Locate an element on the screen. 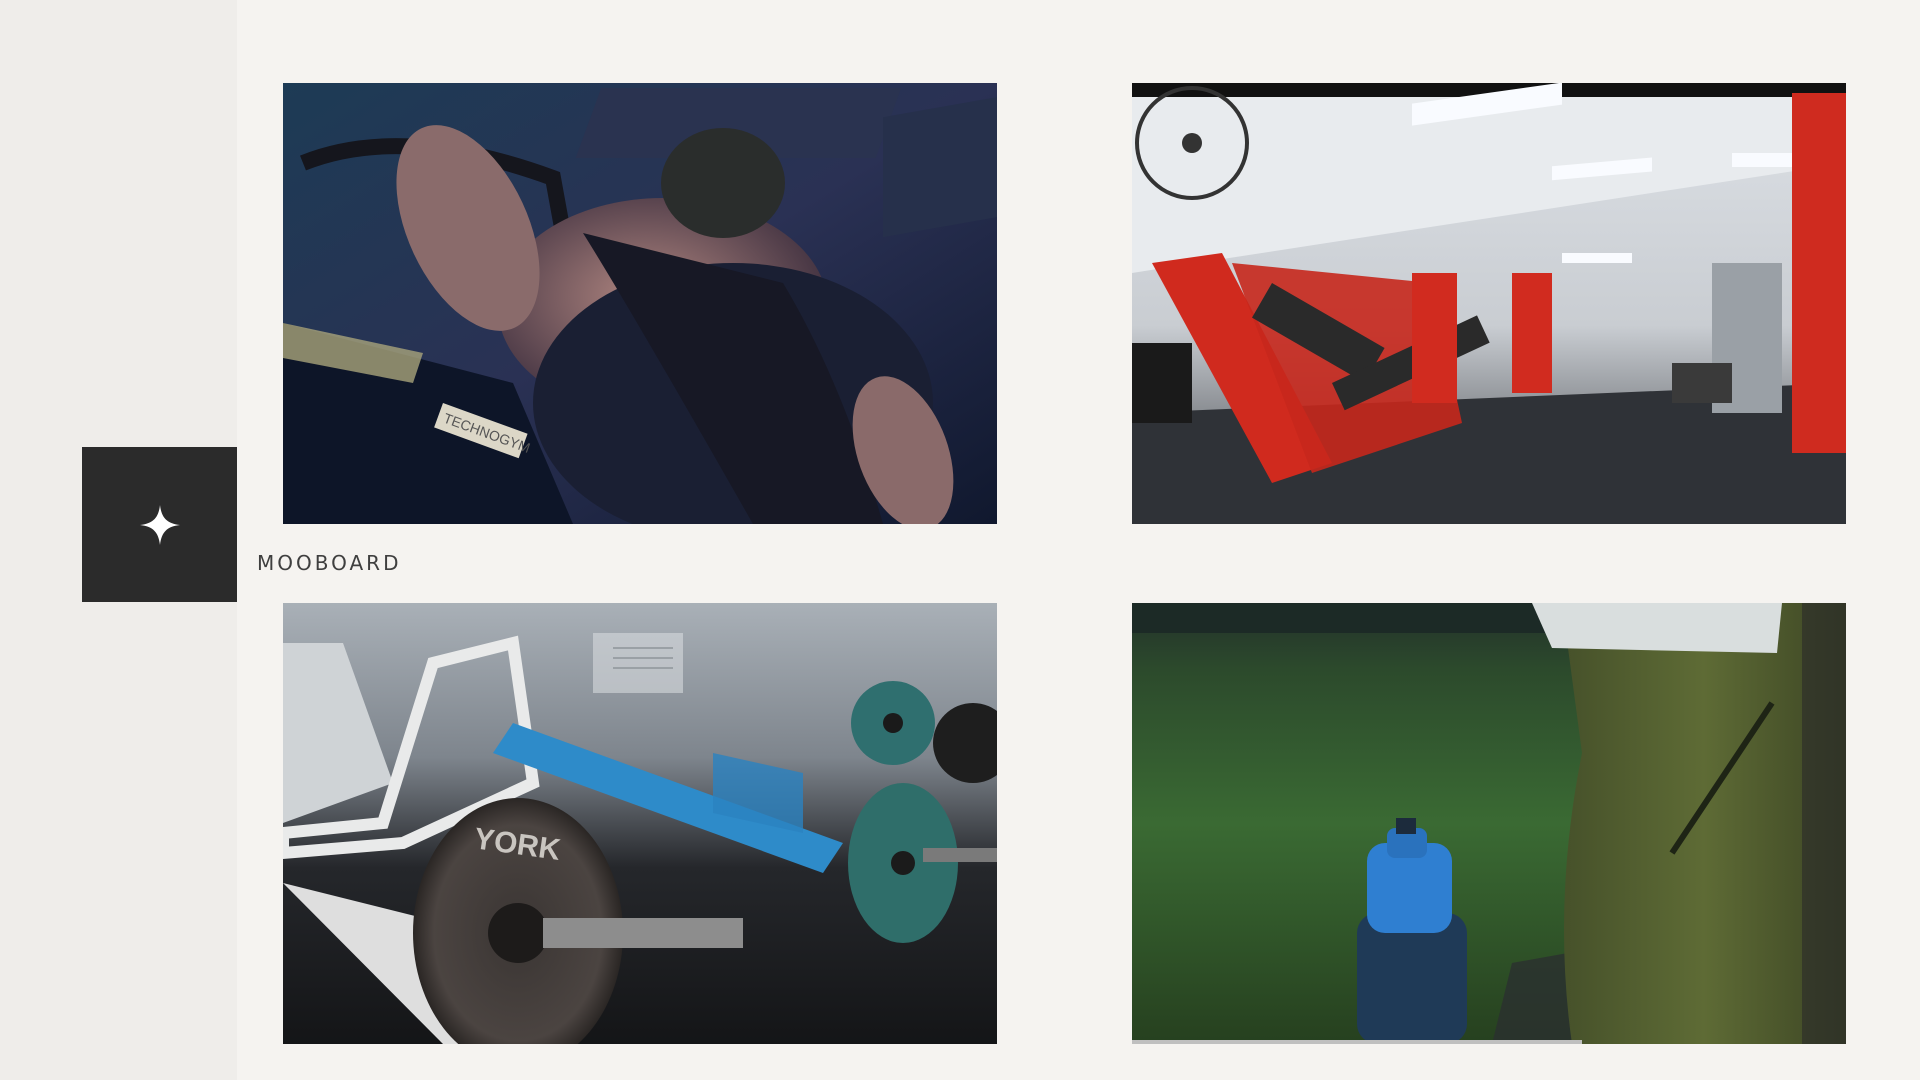 Image resolution: width=1920 pixels, height=1080 pixels. brand-logo is located at coordinates (159, 524).